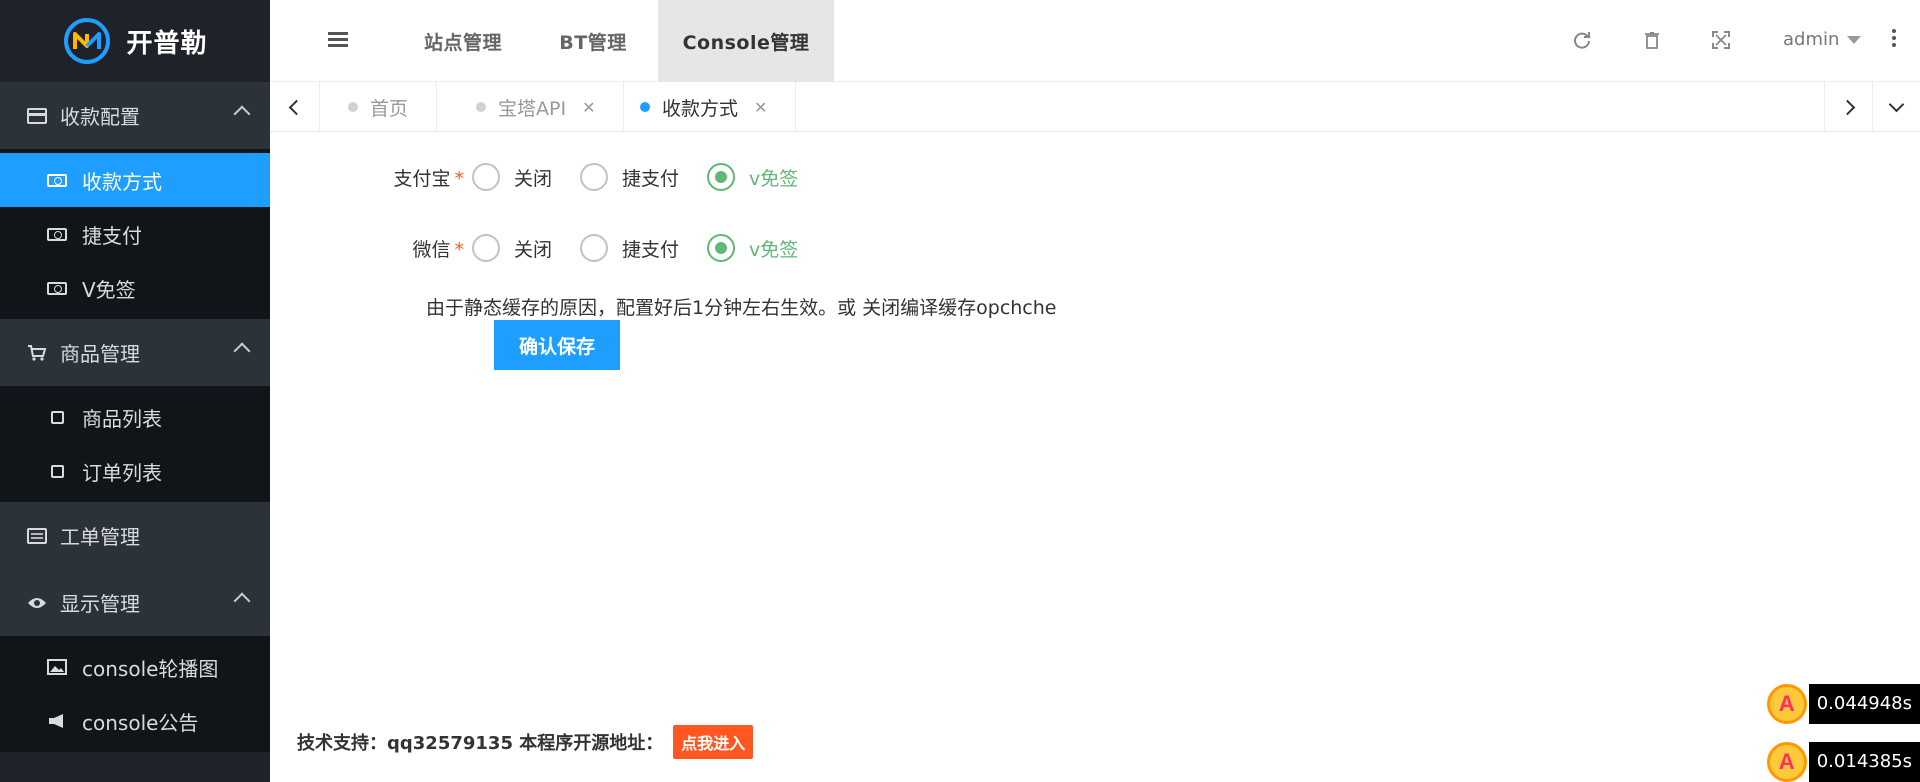 This screenshot has height=782, width=1920. I want to click on sidebar-item-label: 订单列表, so click(122, 472).